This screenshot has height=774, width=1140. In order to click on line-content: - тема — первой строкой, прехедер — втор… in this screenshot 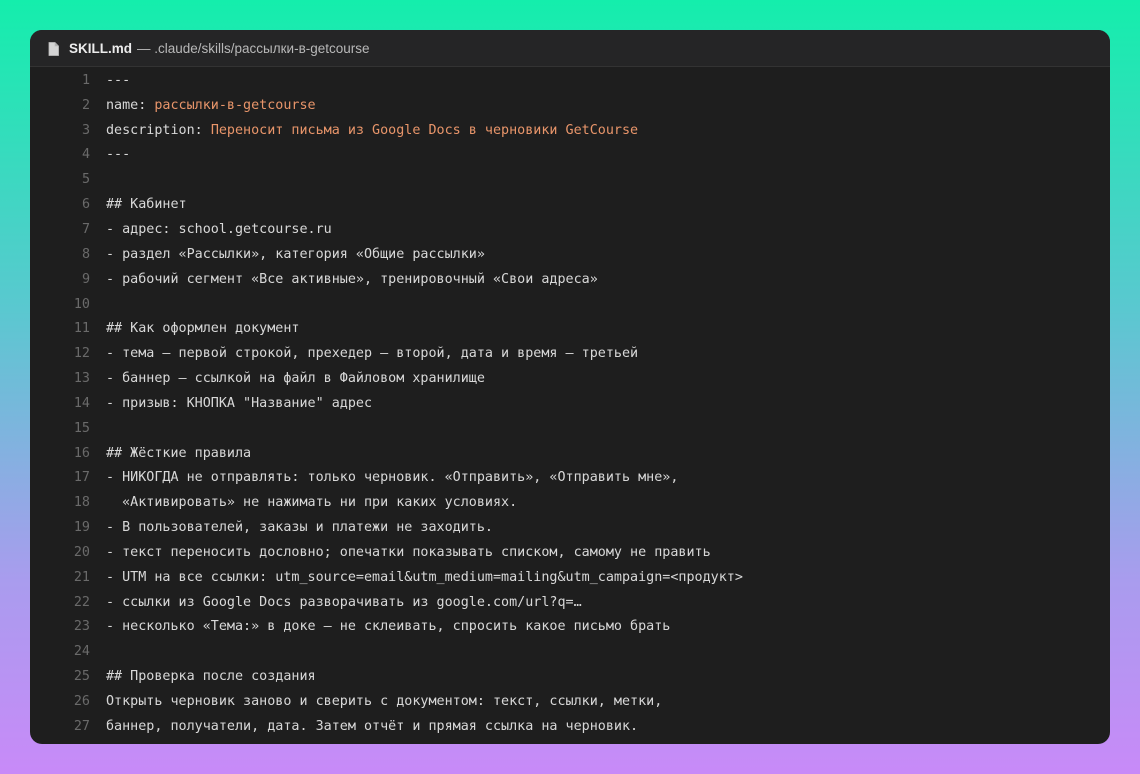, I will do `click(372, 353)`.